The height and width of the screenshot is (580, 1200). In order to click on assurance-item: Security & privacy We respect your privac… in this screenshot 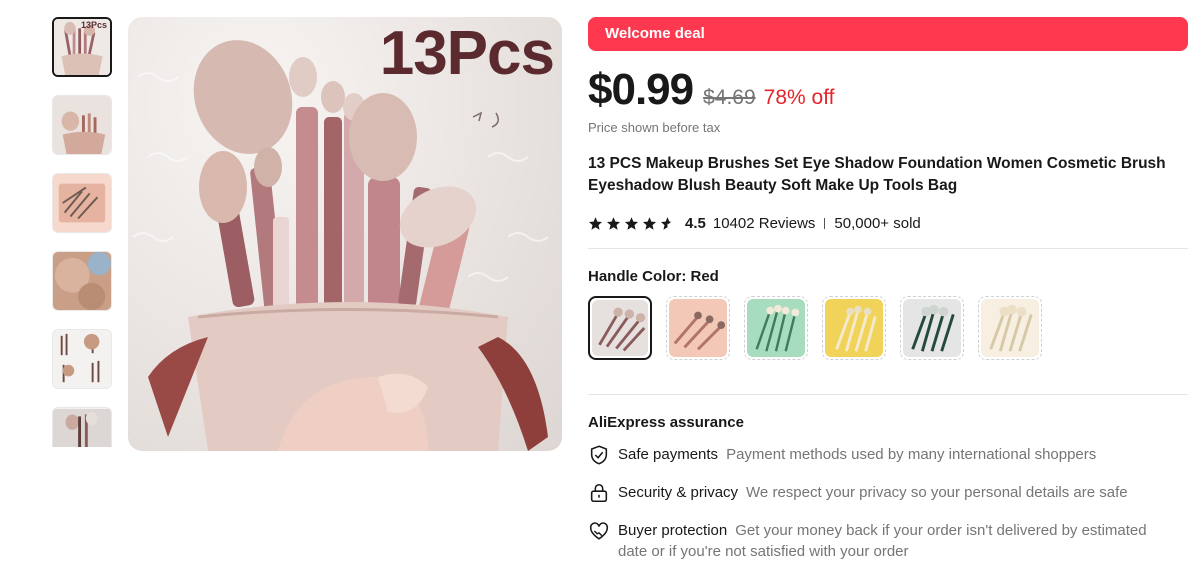, I will do `click(888, 493)`.